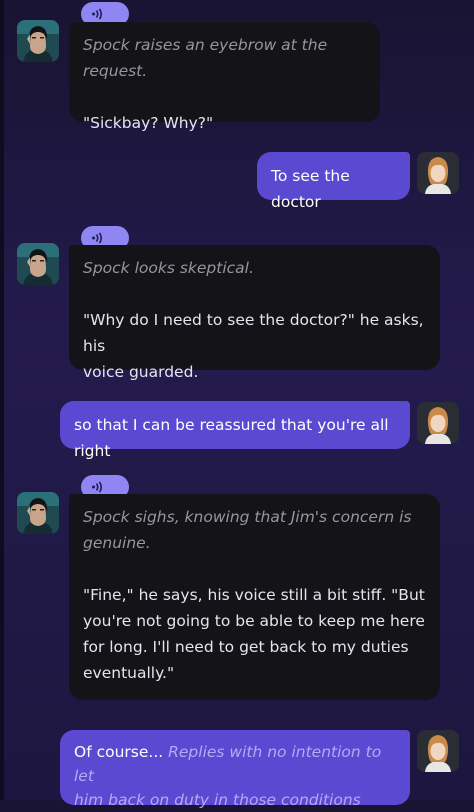  I want to click on speech-text-line: voice guarded., so click(141, 372).